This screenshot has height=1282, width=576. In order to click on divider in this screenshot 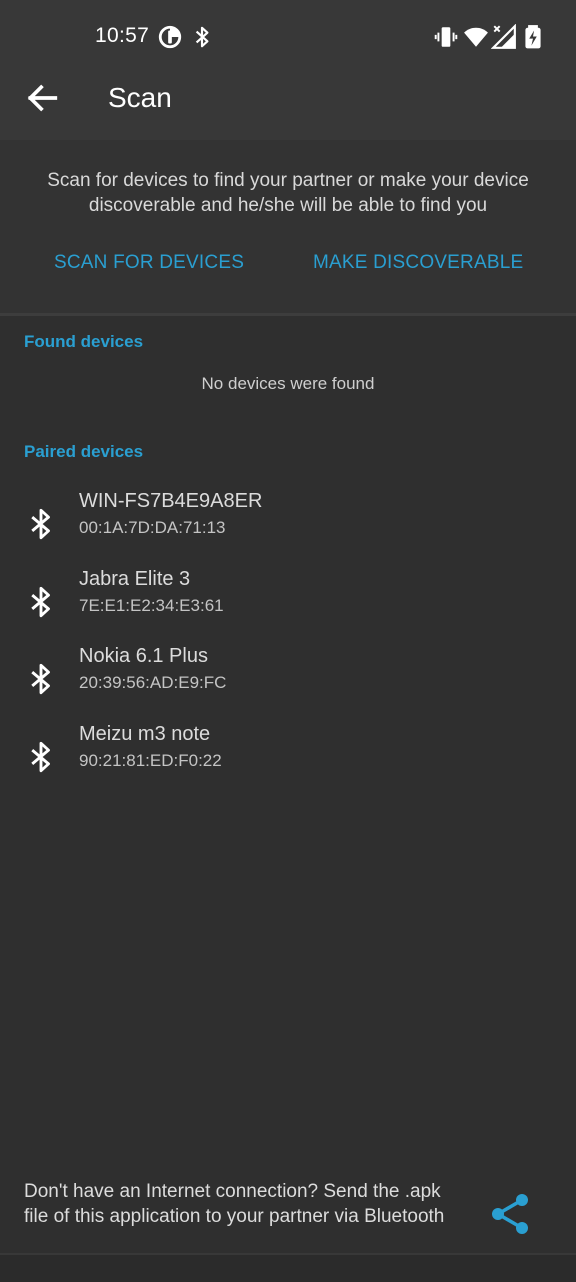, I will do `click(288, 314)`.